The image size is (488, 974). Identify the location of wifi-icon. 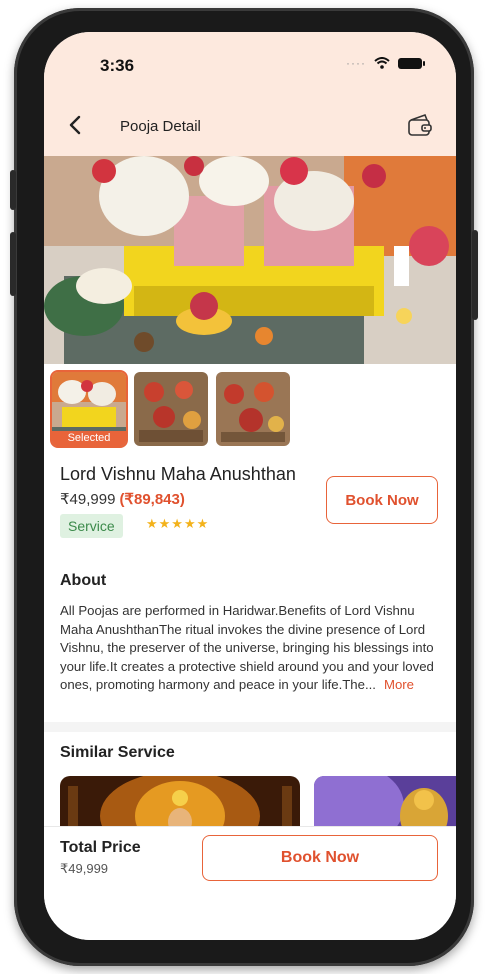
(382, 63).